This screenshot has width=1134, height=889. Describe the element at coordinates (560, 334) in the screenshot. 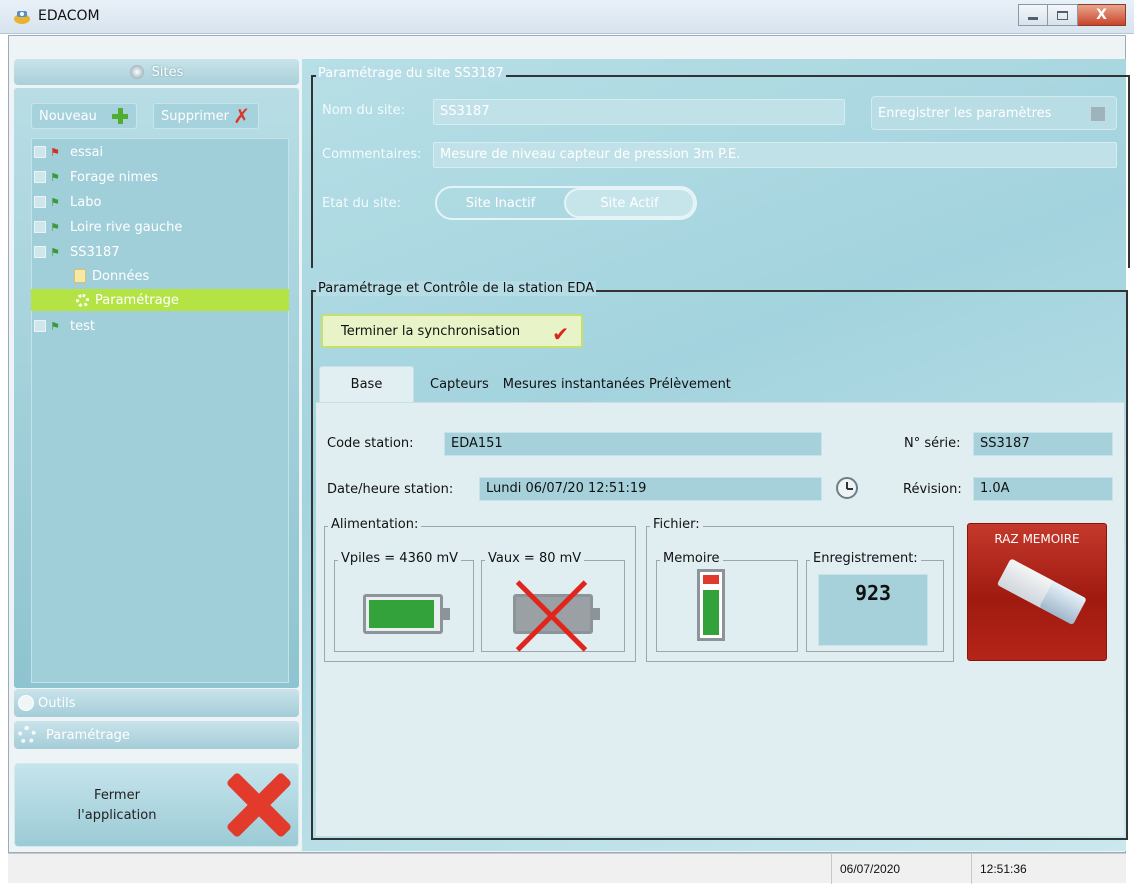

I see `check-icon: ✔` at that location.